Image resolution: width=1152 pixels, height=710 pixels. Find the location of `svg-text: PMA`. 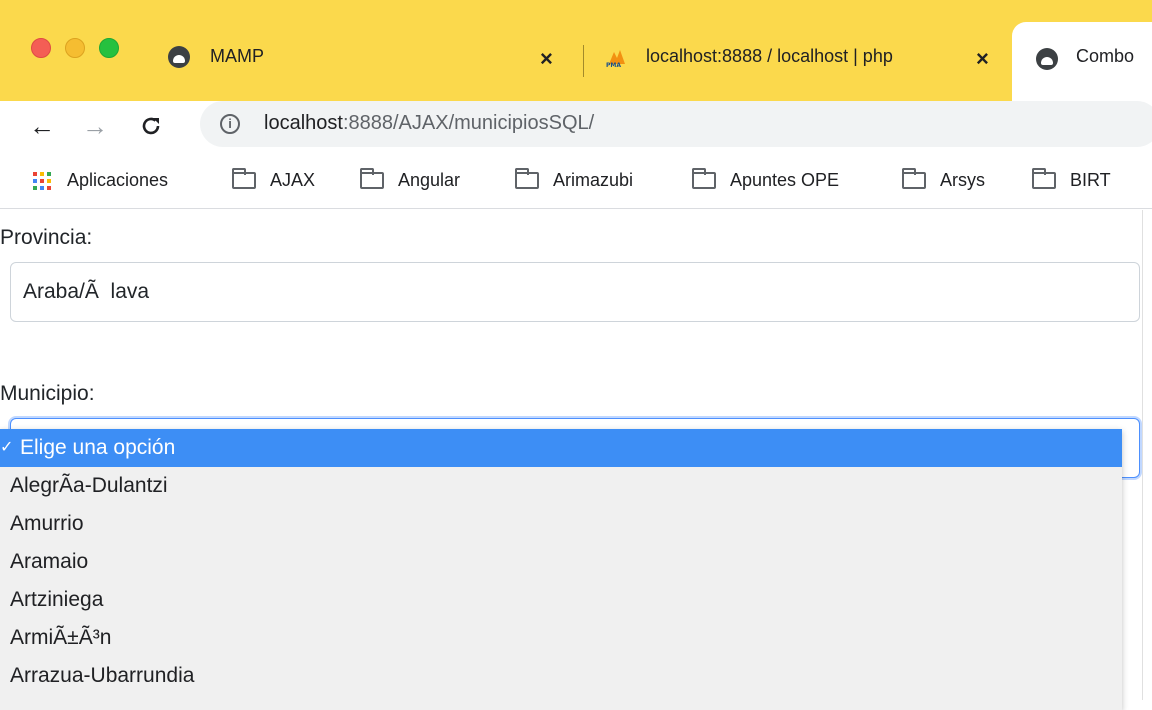

svg-text: PMA is located at coordinates (613, 65).